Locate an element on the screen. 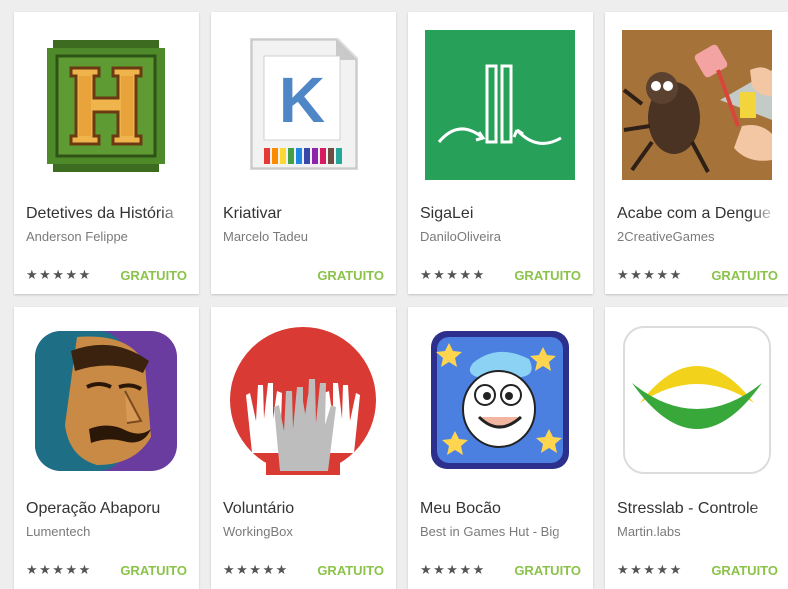 The image size is (788, 589). wooden-letter-h-icon is located at coordinates (106, 105).